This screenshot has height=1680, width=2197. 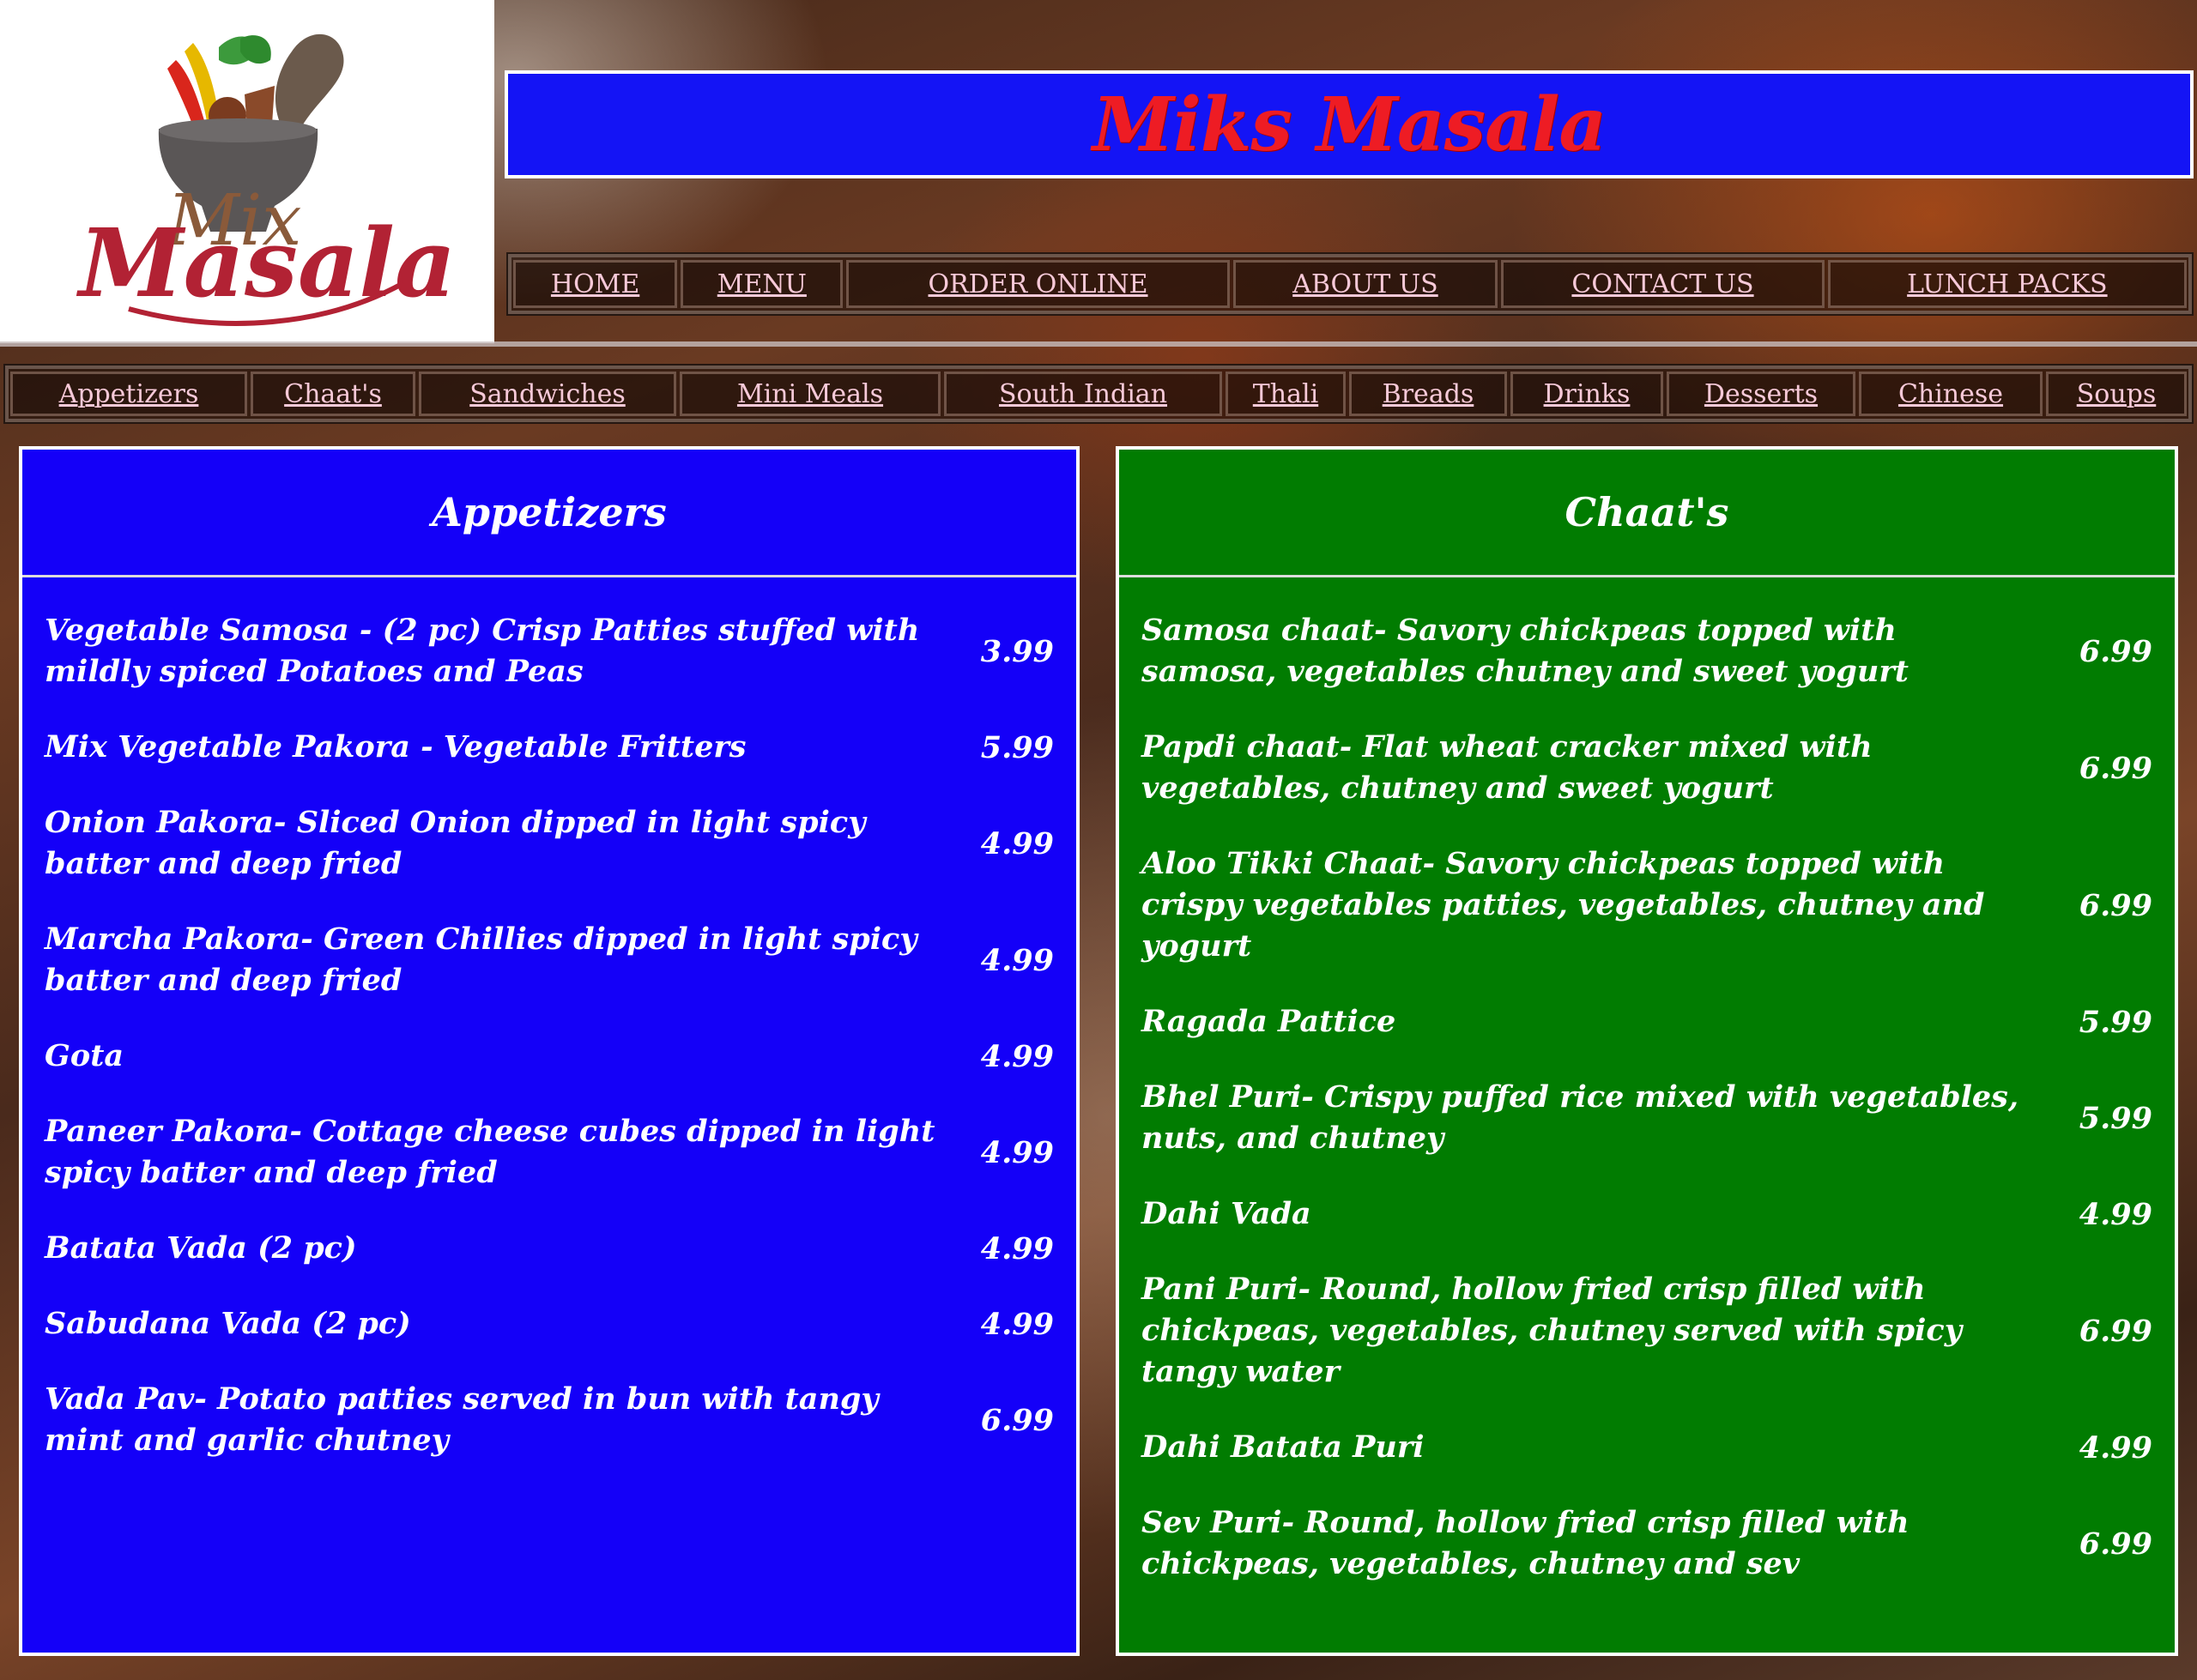 What do you see at coordinates (1283, 1447) in the screenshot?
I see `menu-item-description: Dahi Batata Puri` at bounding box center [1283, 1447].